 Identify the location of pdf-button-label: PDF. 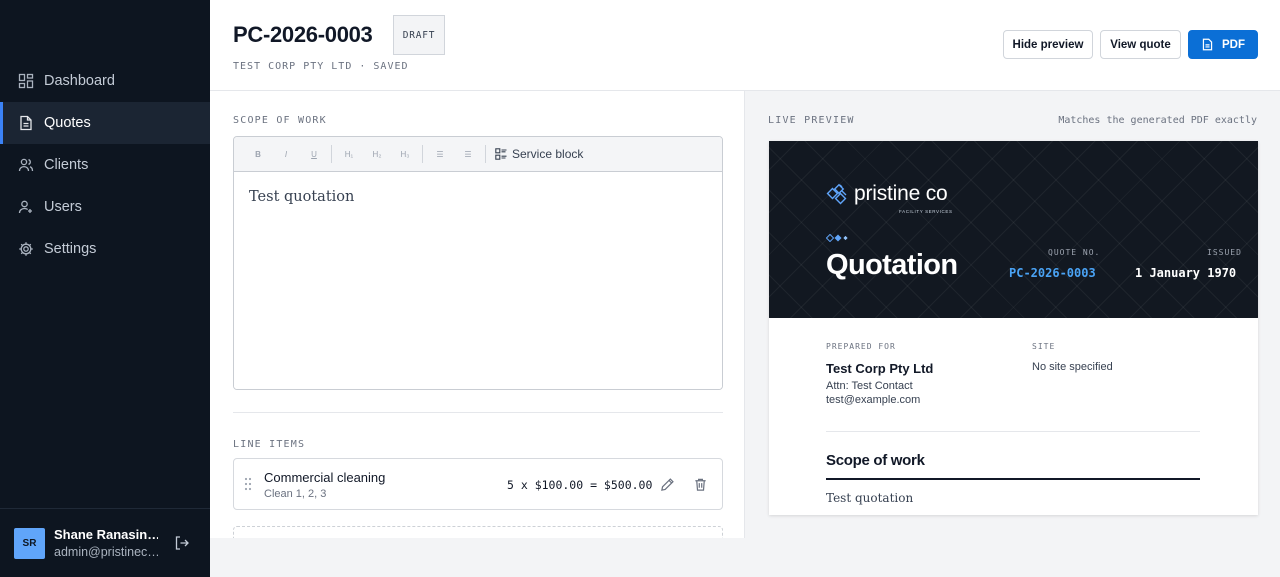
(1233, 44).